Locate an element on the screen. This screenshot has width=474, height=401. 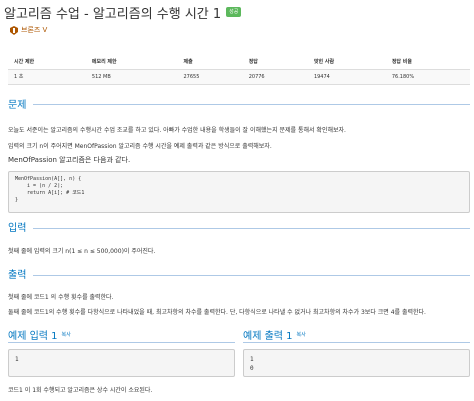
solvers-value: 19474 is located at coordinates (346, 77).